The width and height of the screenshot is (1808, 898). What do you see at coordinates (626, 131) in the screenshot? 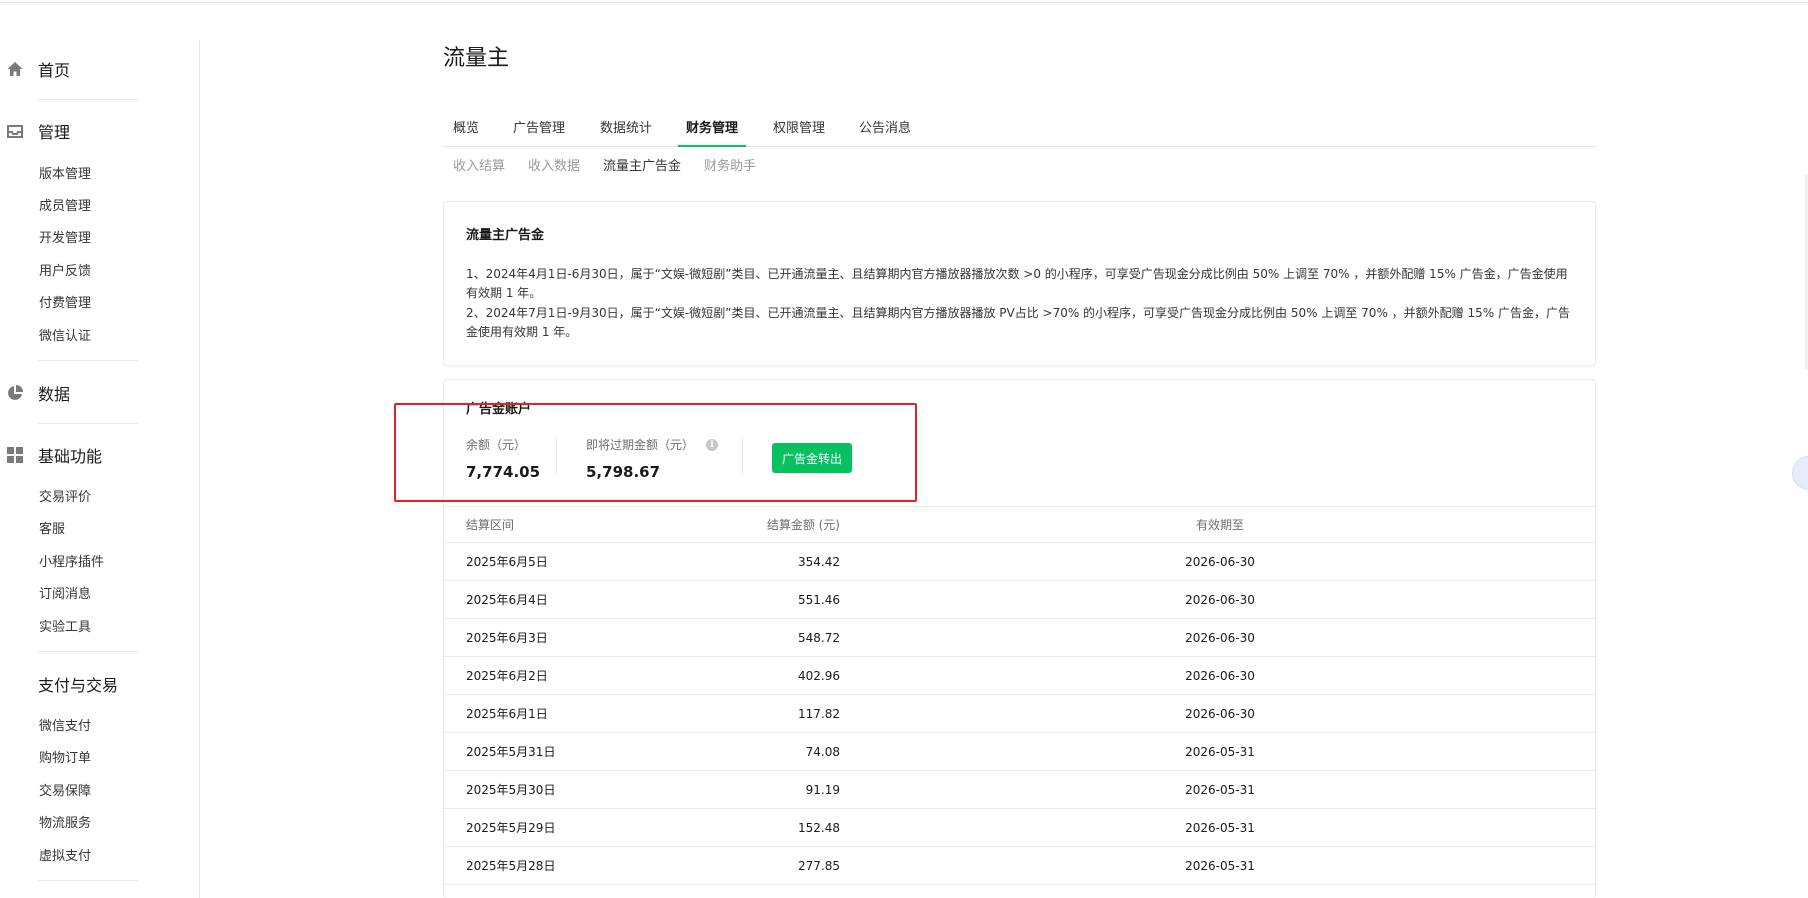
I see `tab-stats: 数据统计` at bounding box center [626, 131].